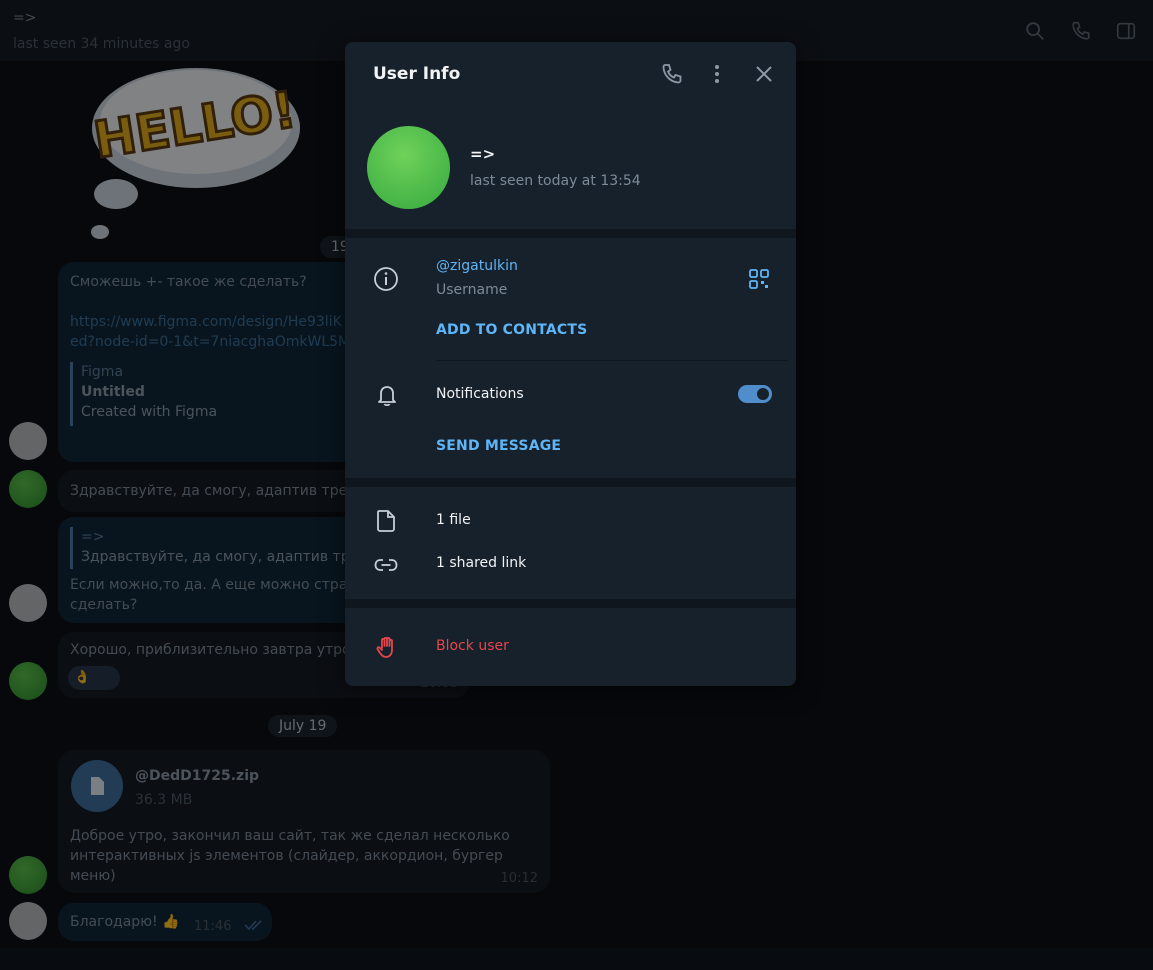 The image size is (1153, 970). Describe the element at coordinates (480, 394) in the screenshot. I see `notifications-label: Notifications` at that location.